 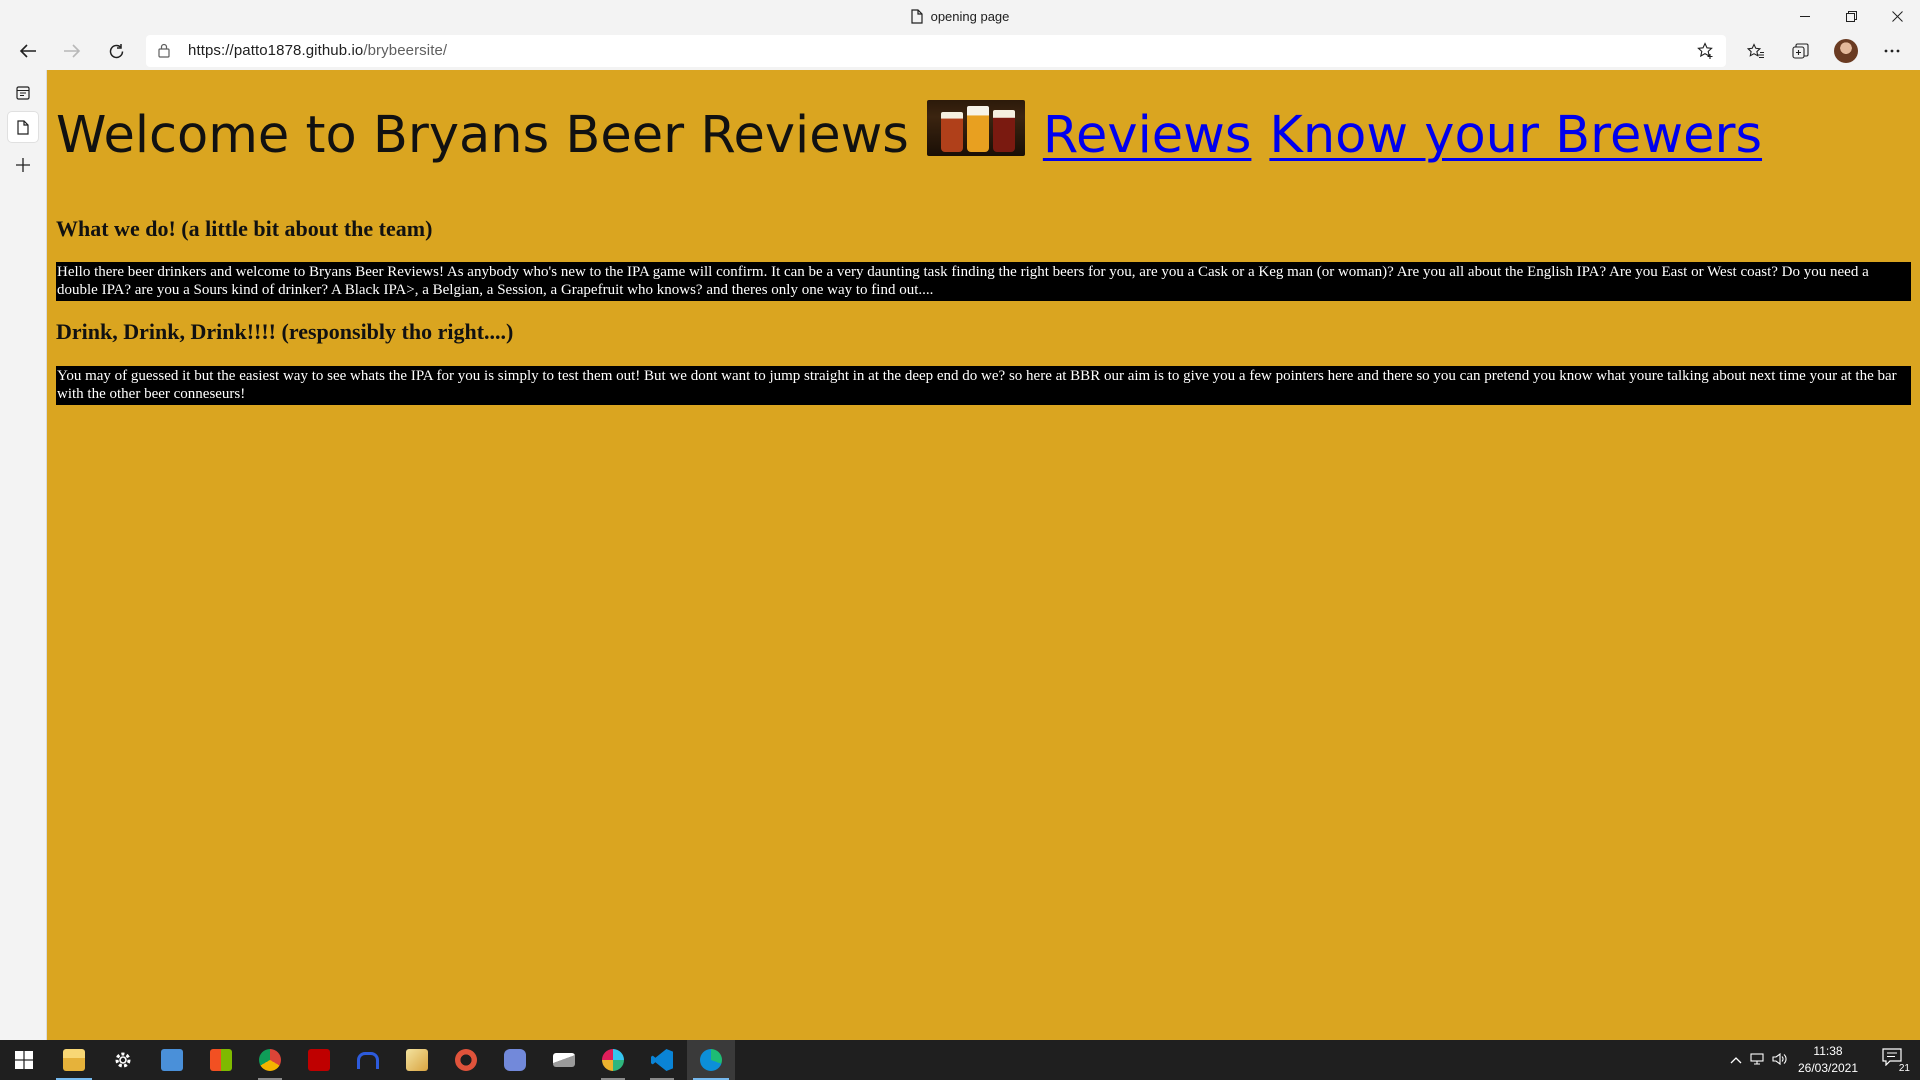 I want to click on volume-icon, so click(x=1779, y=1060).